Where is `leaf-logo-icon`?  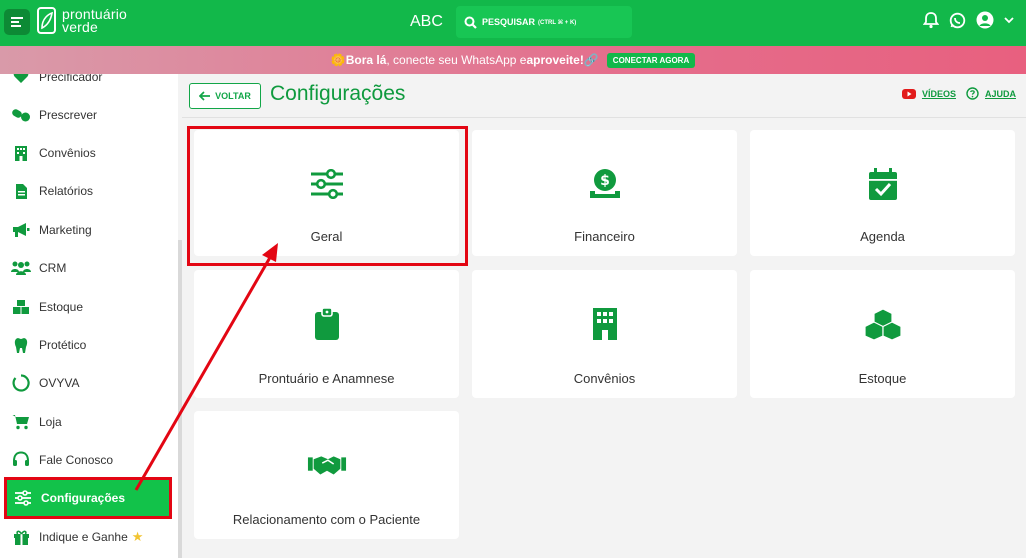 leaf-logo-icon is located at coordinates (46, 20).